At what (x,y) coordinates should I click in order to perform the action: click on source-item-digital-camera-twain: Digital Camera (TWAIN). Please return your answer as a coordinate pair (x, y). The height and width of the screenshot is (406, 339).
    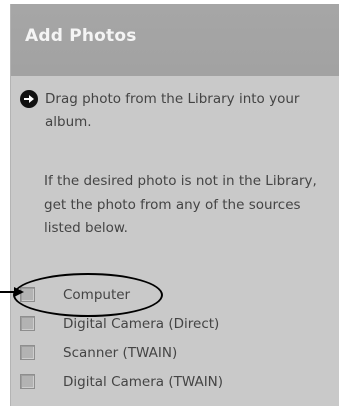
    Looking at the image, I should click on (175, 381).